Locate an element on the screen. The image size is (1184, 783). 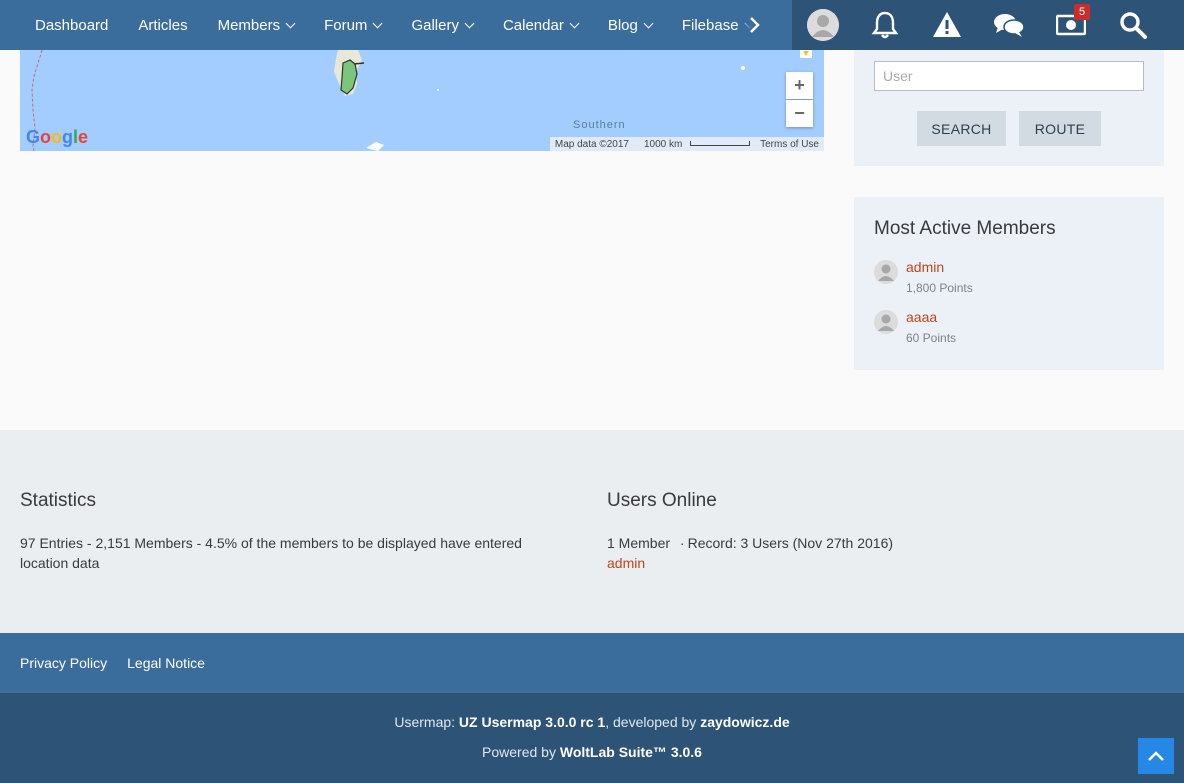
search-button is located at coordinates (1133, 25).